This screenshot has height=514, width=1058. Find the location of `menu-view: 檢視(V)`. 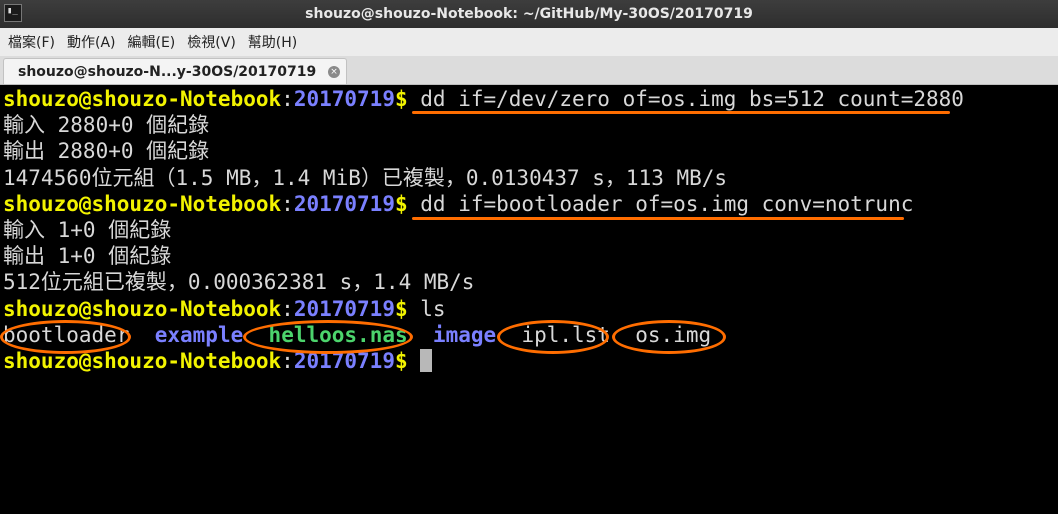

menu-view: 檢視(V) is located at coordinates (211, 42).